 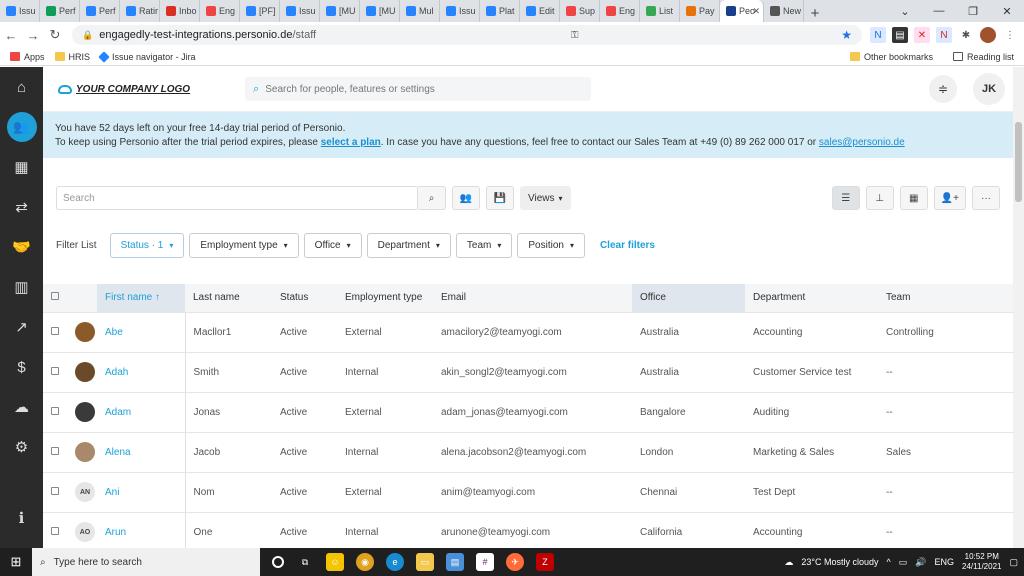 What do you see at coordinates (660, 11) in the screenshot?
I see `browser-tab: List` at bounding box center [660, 11].